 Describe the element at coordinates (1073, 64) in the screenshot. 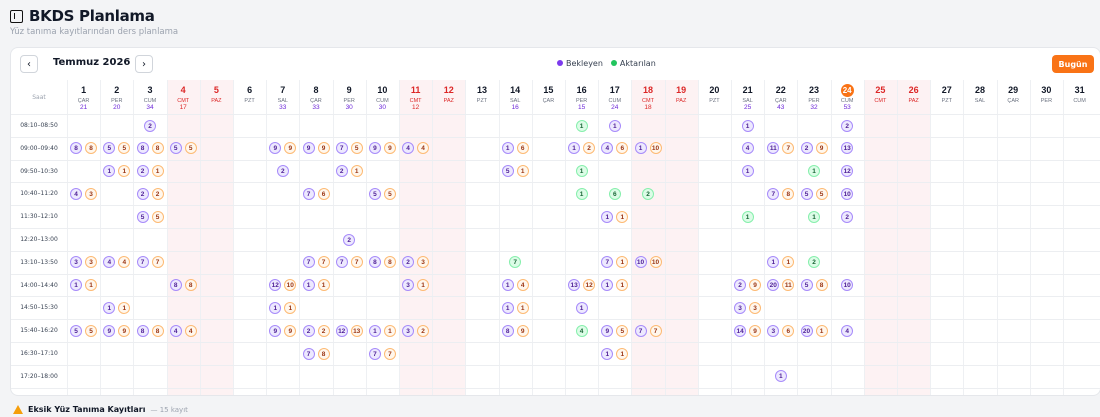

I see `today-button: Bugün` at that location.